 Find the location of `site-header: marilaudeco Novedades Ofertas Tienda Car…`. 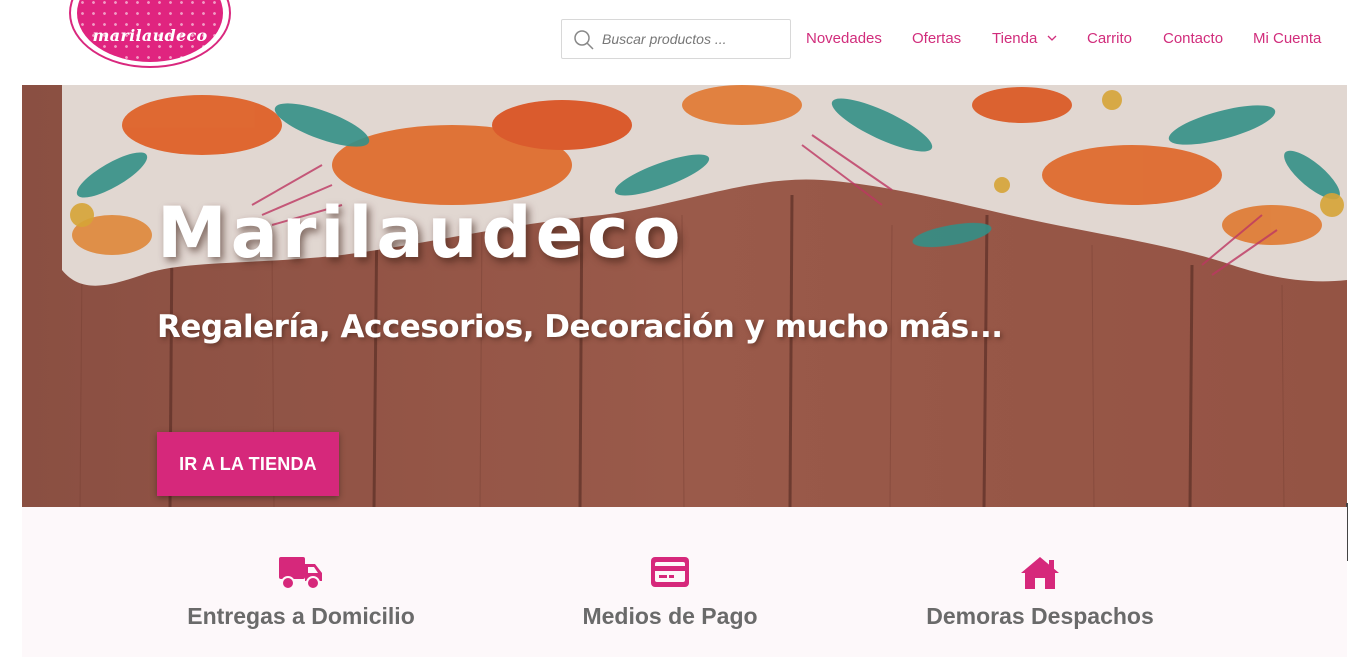

site-header: marilaudeco Novedades Ofertas Tienda Car… is located at coordinates (683, 42).